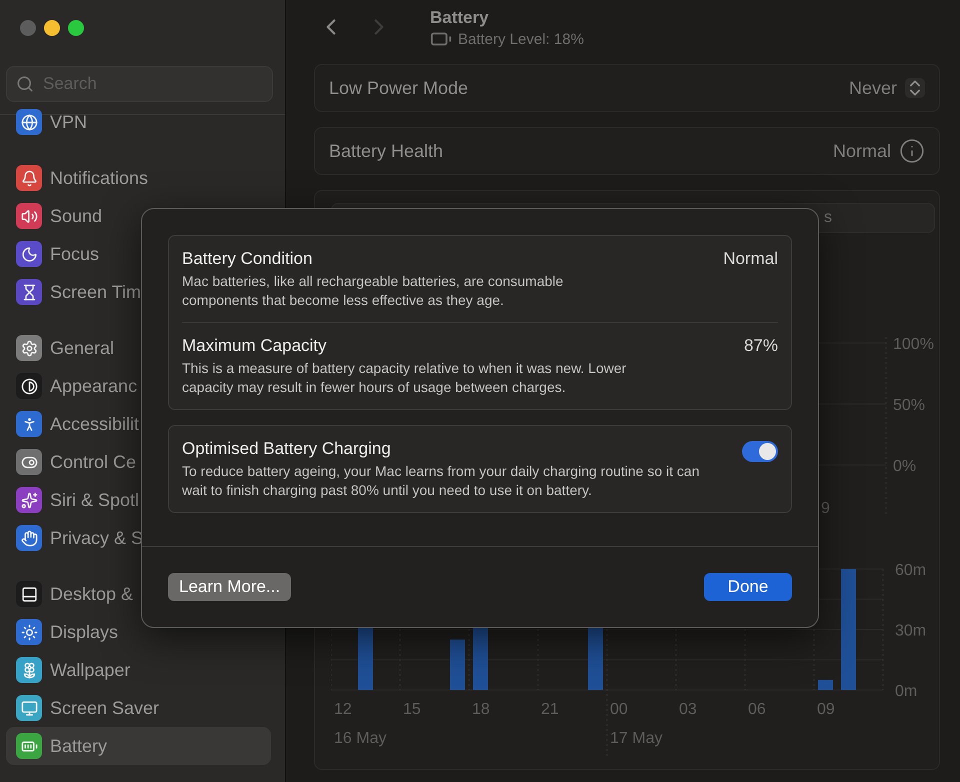 Image resolution: width=960 pixels, height=782 pixels. Describe the element at coordinates (760, 451) in the screenshot. I see `toggle-switch` at that location.